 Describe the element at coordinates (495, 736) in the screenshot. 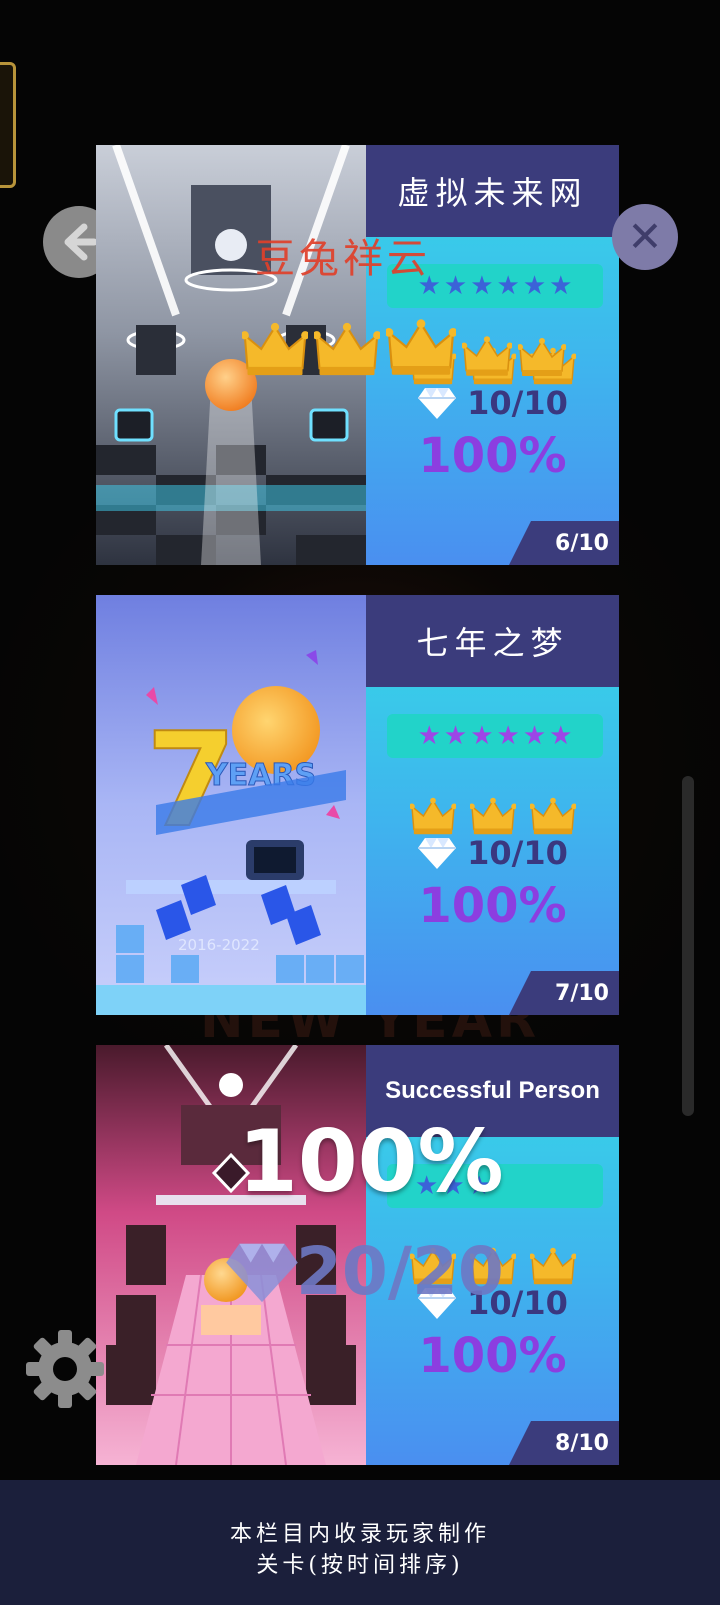

I see `star-rating-2: ★ ★ ★ ★ ★ ★` at that location.